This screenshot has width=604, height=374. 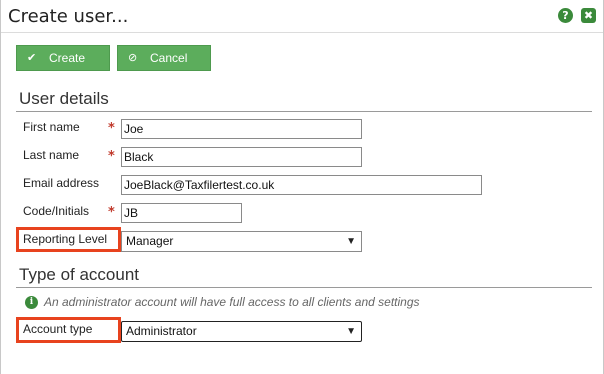 What do you see at coordinates (588, 15) in the screenshot?
I see `close-icon: ✖` at bounding box center [588, 15].